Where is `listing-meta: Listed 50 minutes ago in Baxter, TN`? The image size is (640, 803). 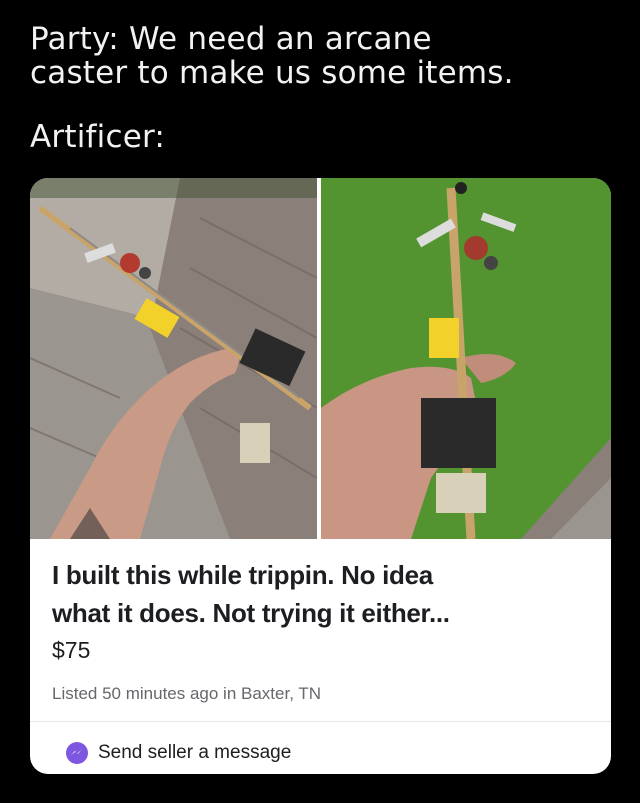
listing-meta: Listed 50 minutes ago in Baxter, TN is located at coordinates (187, 693).